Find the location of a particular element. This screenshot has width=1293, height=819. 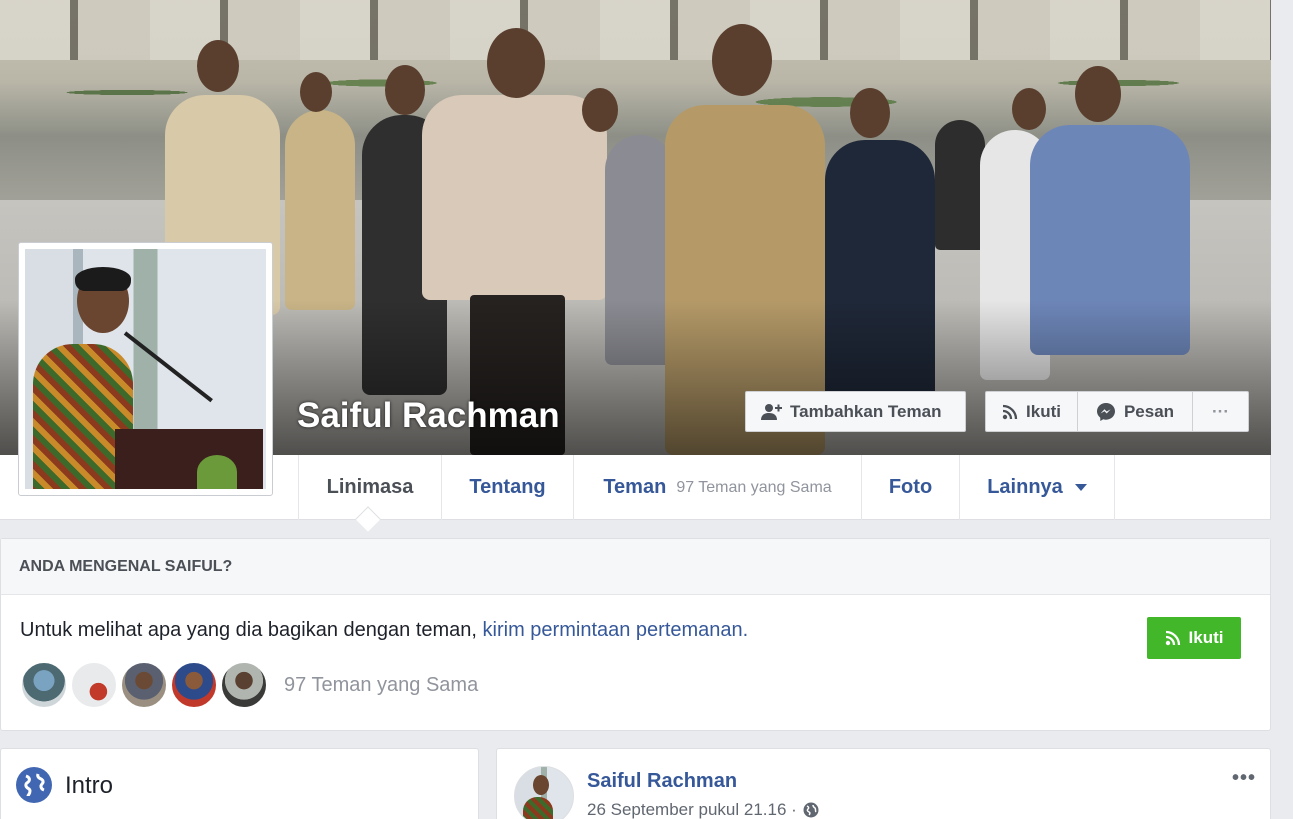

more-actions-button: ··· is located at coordinates (1220, 411).